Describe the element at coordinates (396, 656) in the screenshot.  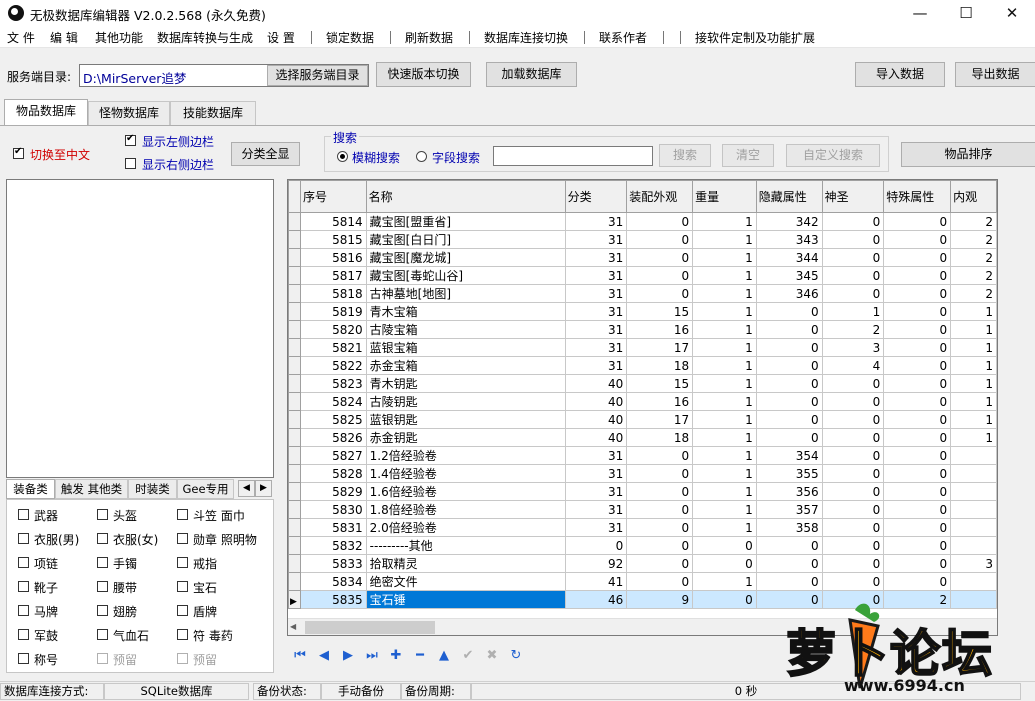
I see `nav-insert-icon: ✚` at that location.